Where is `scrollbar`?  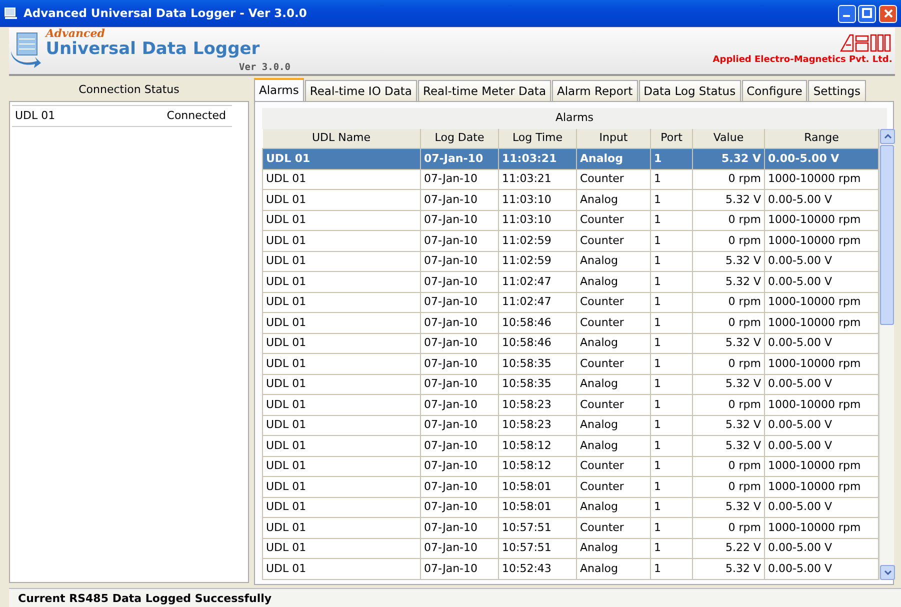
scrollbar is located at coordinates (886, 354).